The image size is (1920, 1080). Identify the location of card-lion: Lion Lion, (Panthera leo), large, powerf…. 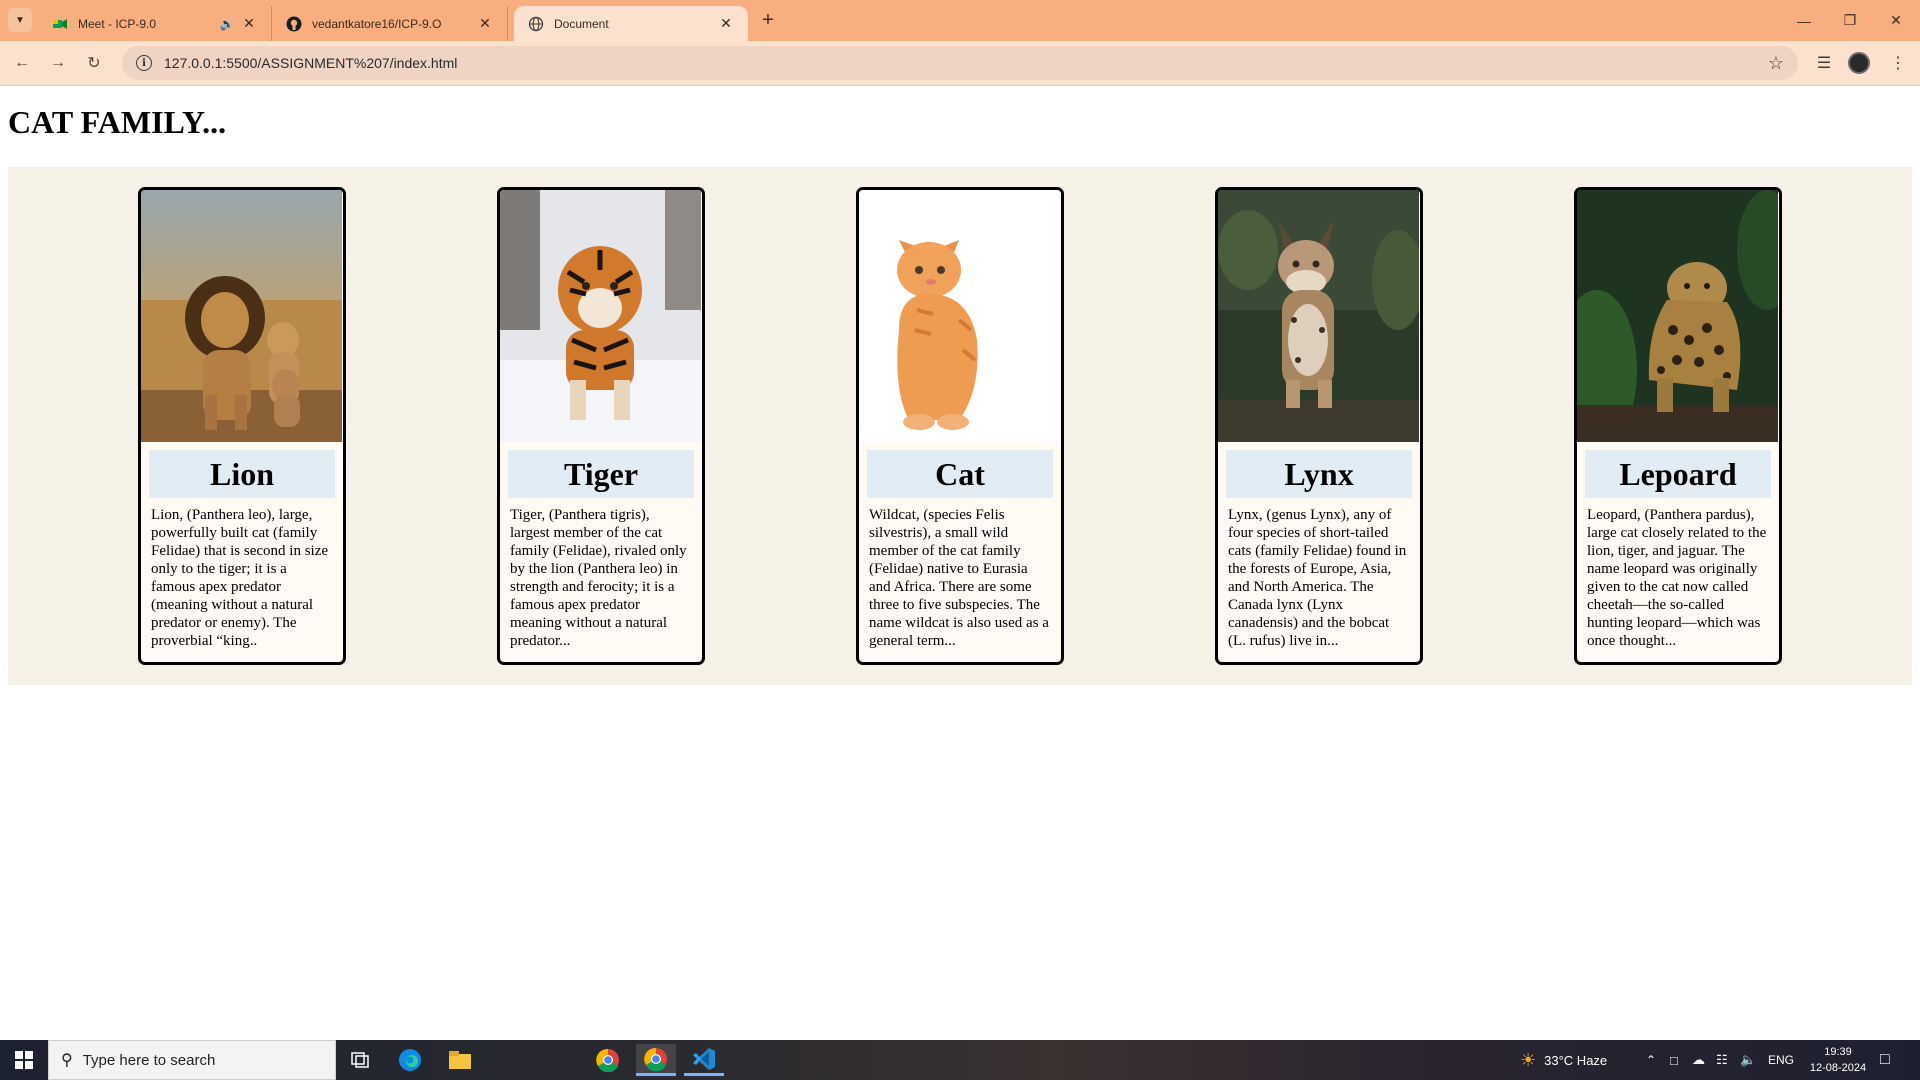
(242, 426).